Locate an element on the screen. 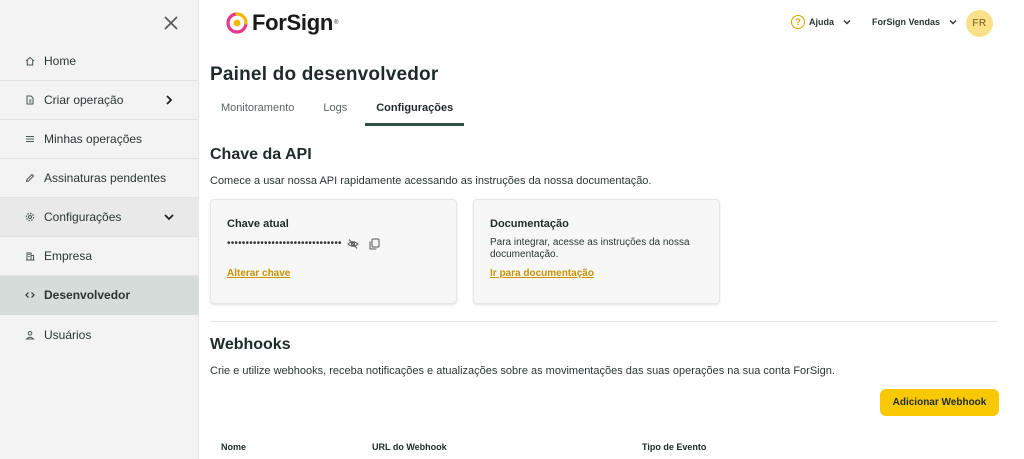 This screenshot has width=1024, height=459. help-menu: ? Ajuda is located at coordinates (821, 22).